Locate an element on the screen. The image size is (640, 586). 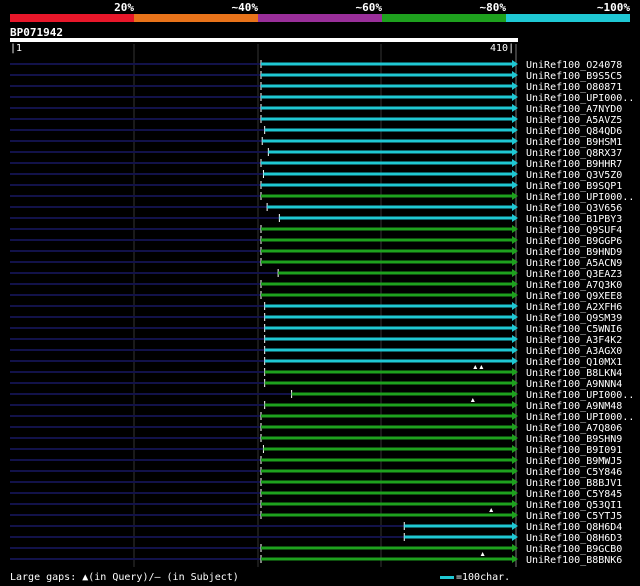
hit-label: UniRef100_B9HHR7 is located at coordinates (574, 164).